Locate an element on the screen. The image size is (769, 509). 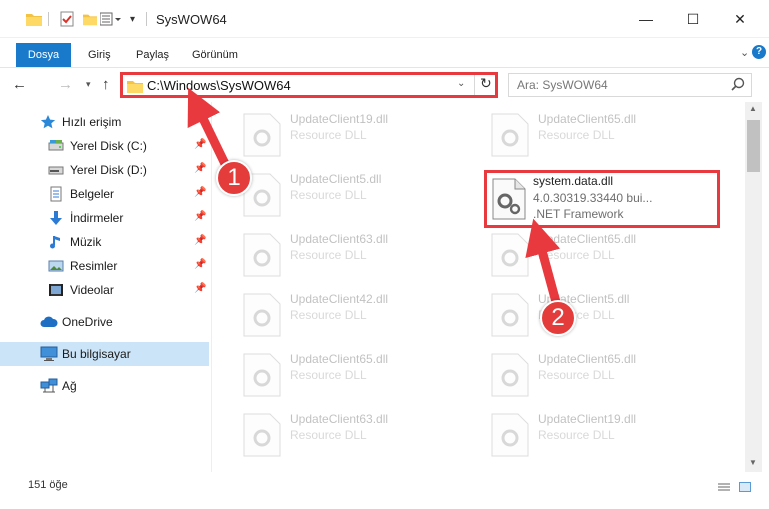
rename-icon is located at coordinates (111, 19).